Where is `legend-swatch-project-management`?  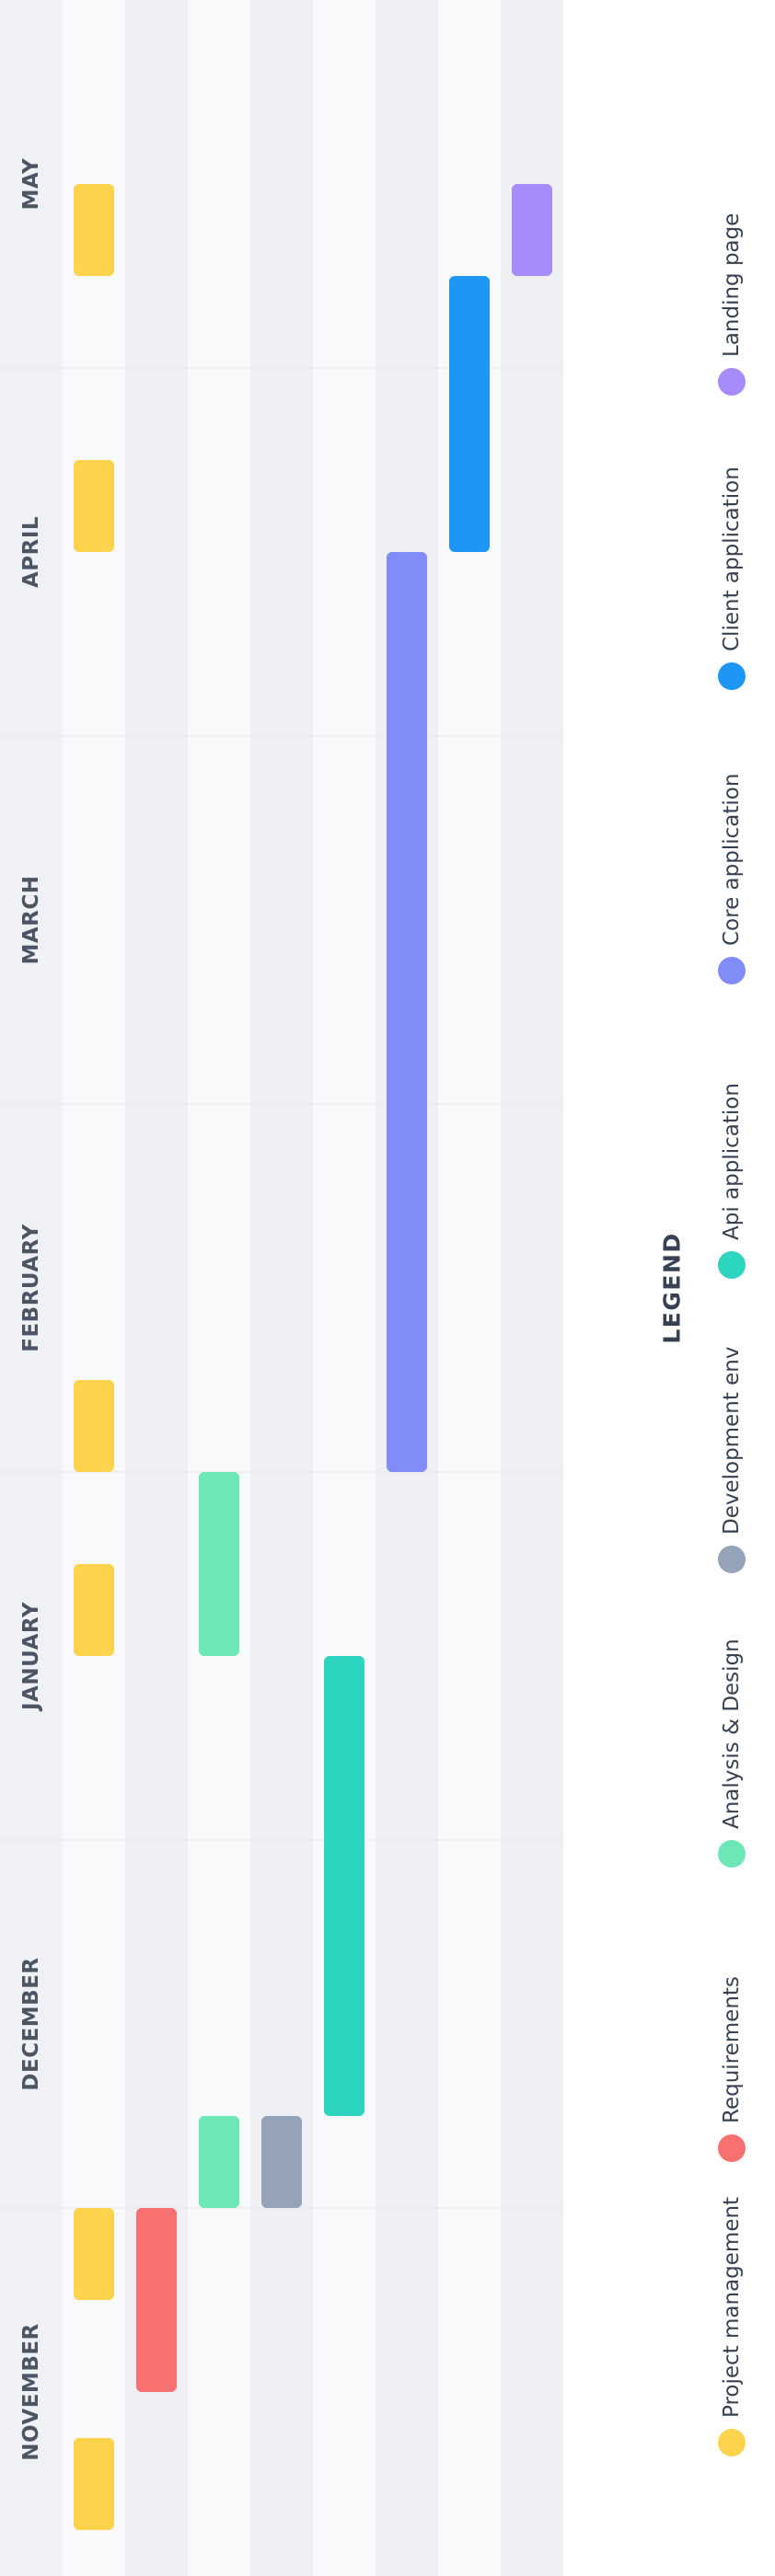 legend-swatch-project-management is located at coordinates (732, 2442).